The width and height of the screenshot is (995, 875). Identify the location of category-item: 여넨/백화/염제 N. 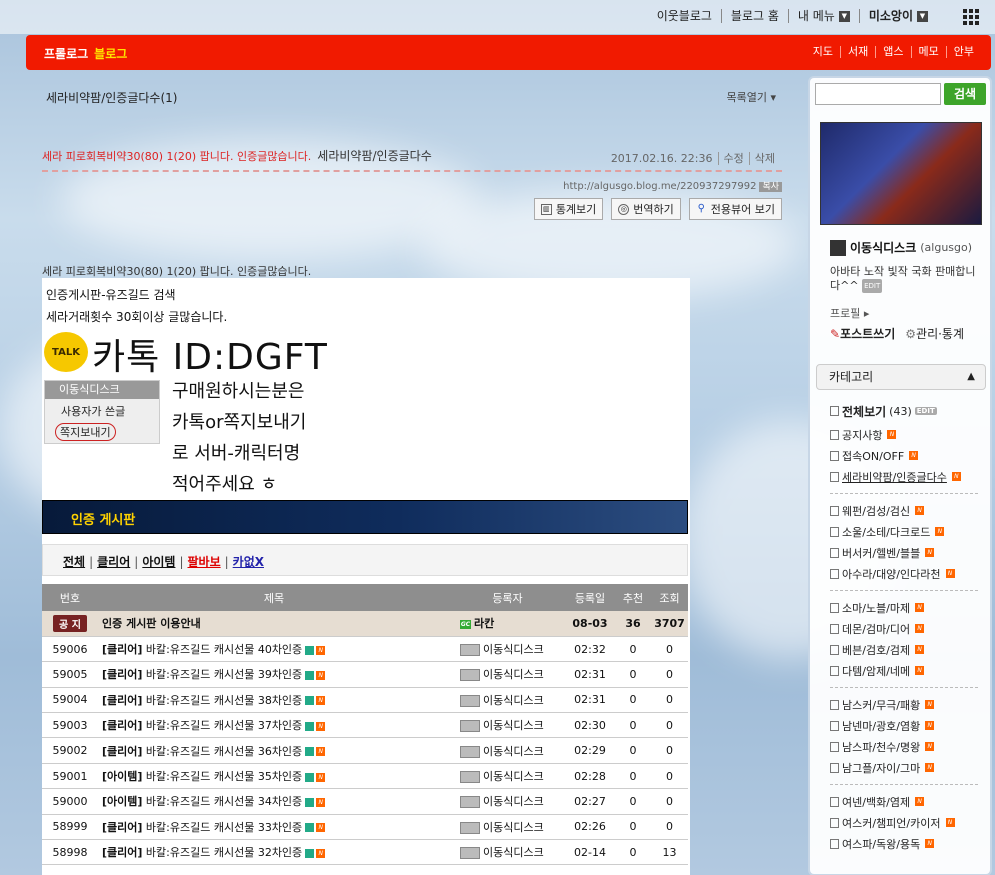
(904, 801).